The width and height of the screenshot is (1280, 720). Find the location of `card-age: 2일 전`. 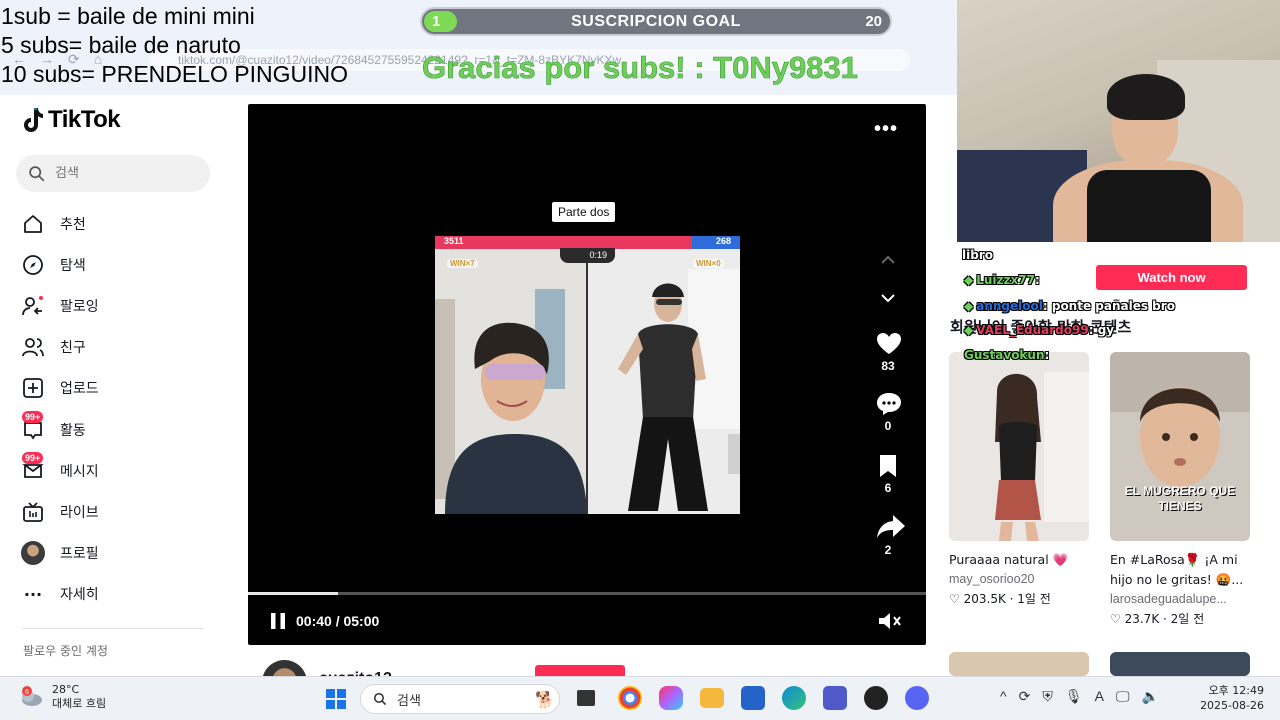

card-age: 2일 전 is located at coordinates (1187, 619).